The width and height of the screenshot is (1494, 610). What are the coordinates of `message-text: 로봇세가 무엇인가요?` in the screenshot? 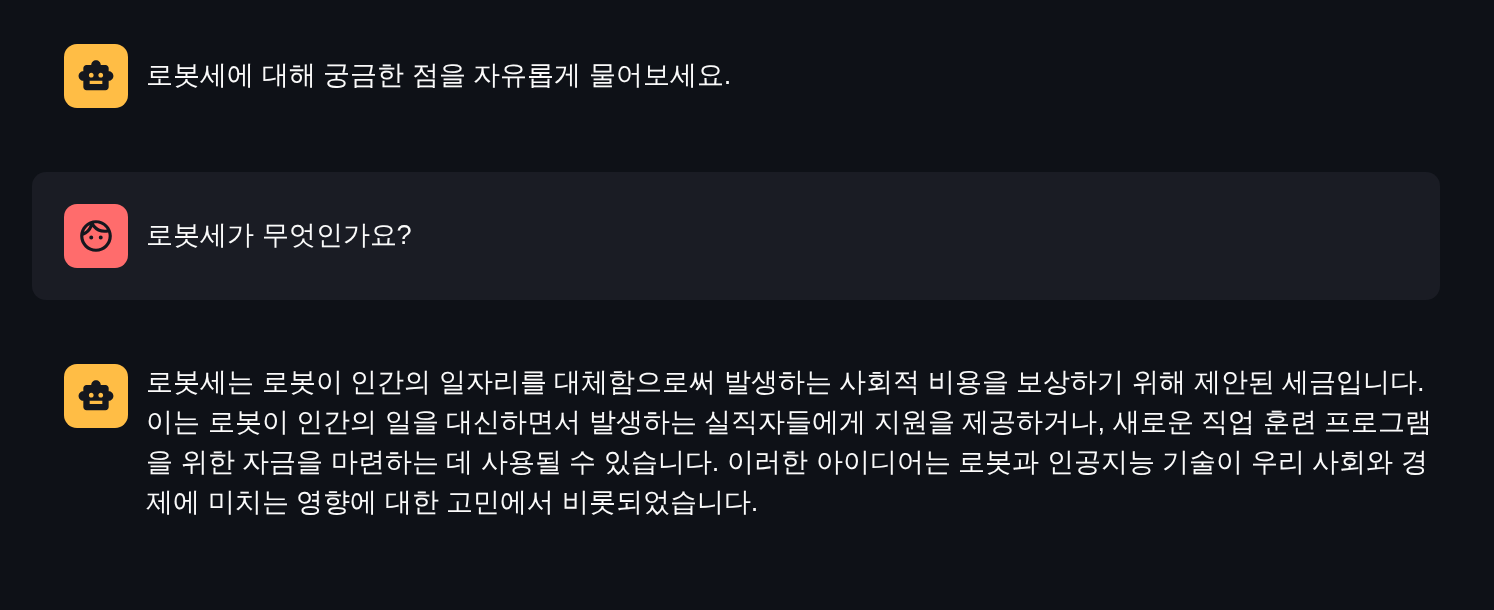 It's located at (279, 235).